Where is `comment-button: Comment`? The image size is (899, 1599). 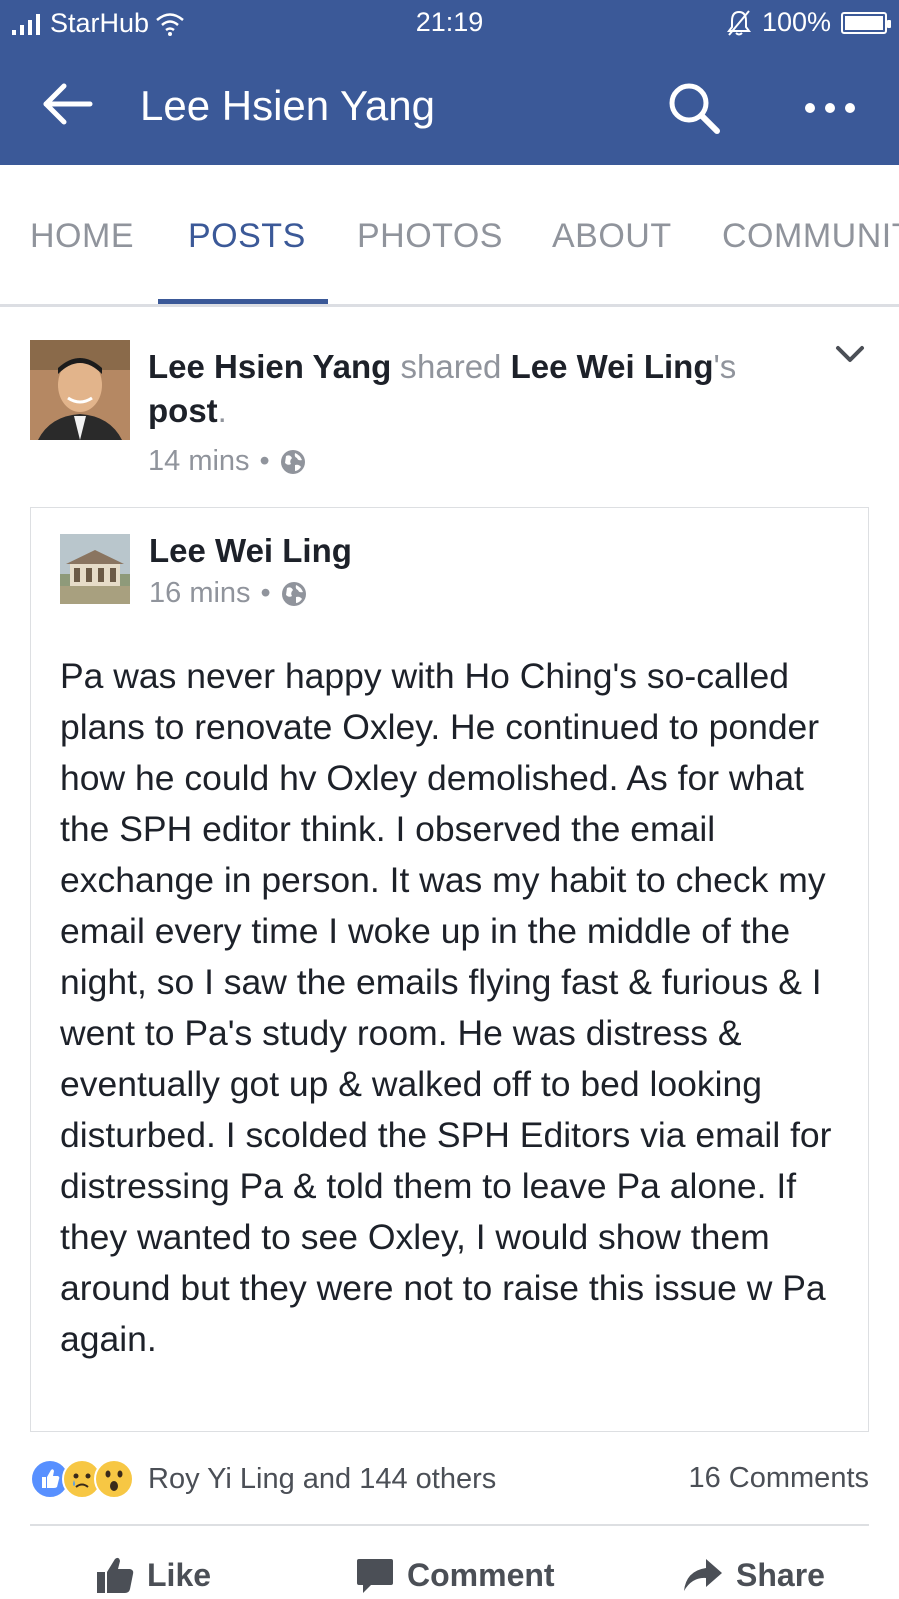
comment-button: Comment is located at coordinates (455, 1575).